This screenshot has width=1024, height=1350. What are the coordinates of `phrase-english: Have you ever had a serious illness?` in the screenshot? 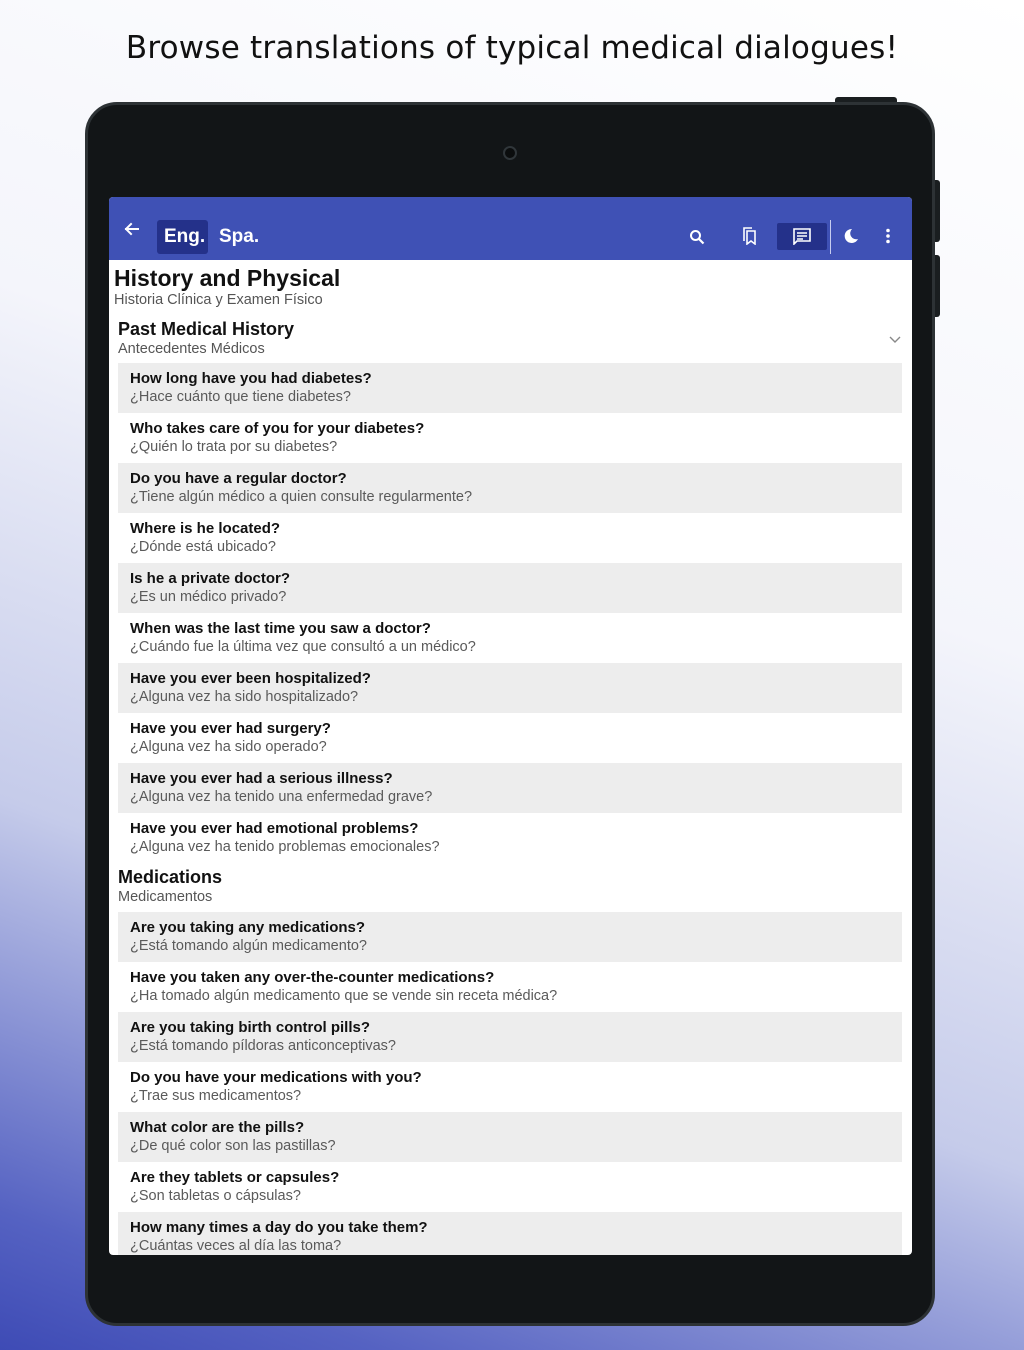 It's located at (261, 778).